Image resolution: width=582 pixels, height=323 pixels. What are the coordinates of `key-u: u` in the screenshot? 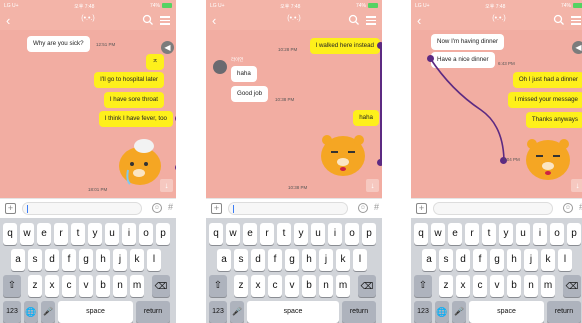 It's located at (318, 234).